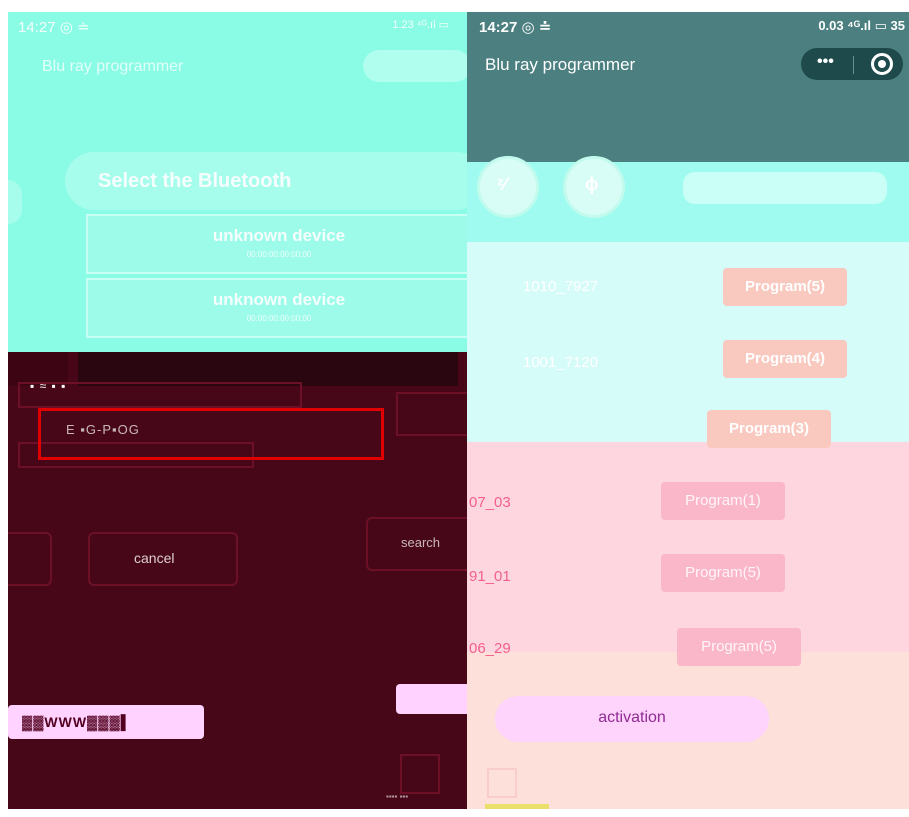 The height and width of the screenshot is (817, 909). What do you see at coordinates (397, 796) in the screenshot?
I see `footer-label: ▪︎▪︎▪︎▪︎ ▪︎▪︎▪︎` at bounding box center [397, 796].